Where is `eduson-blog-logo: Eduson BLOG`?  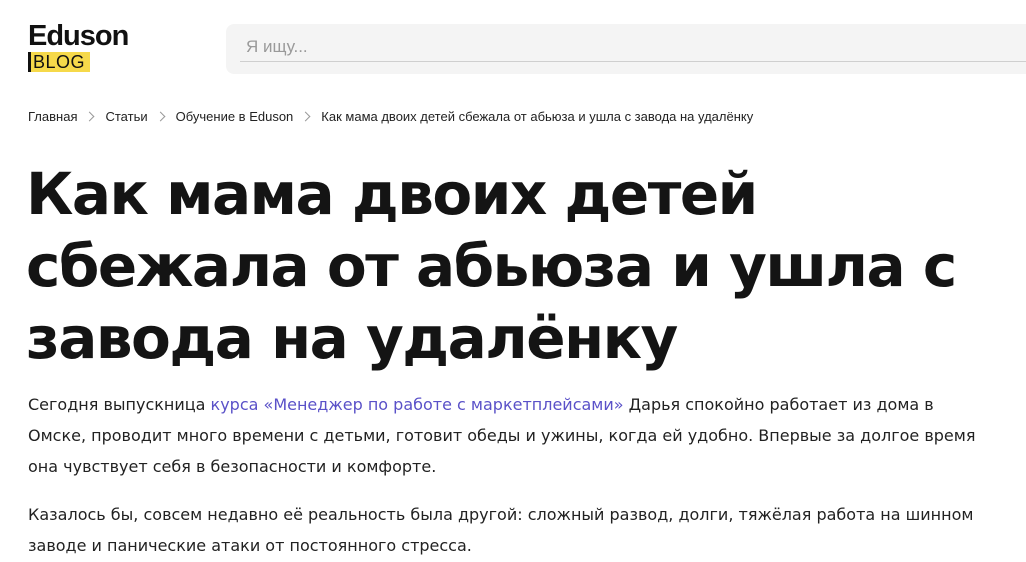
eduson-blog-logo: Eduson BLOG is located at coordinates (78, 46).